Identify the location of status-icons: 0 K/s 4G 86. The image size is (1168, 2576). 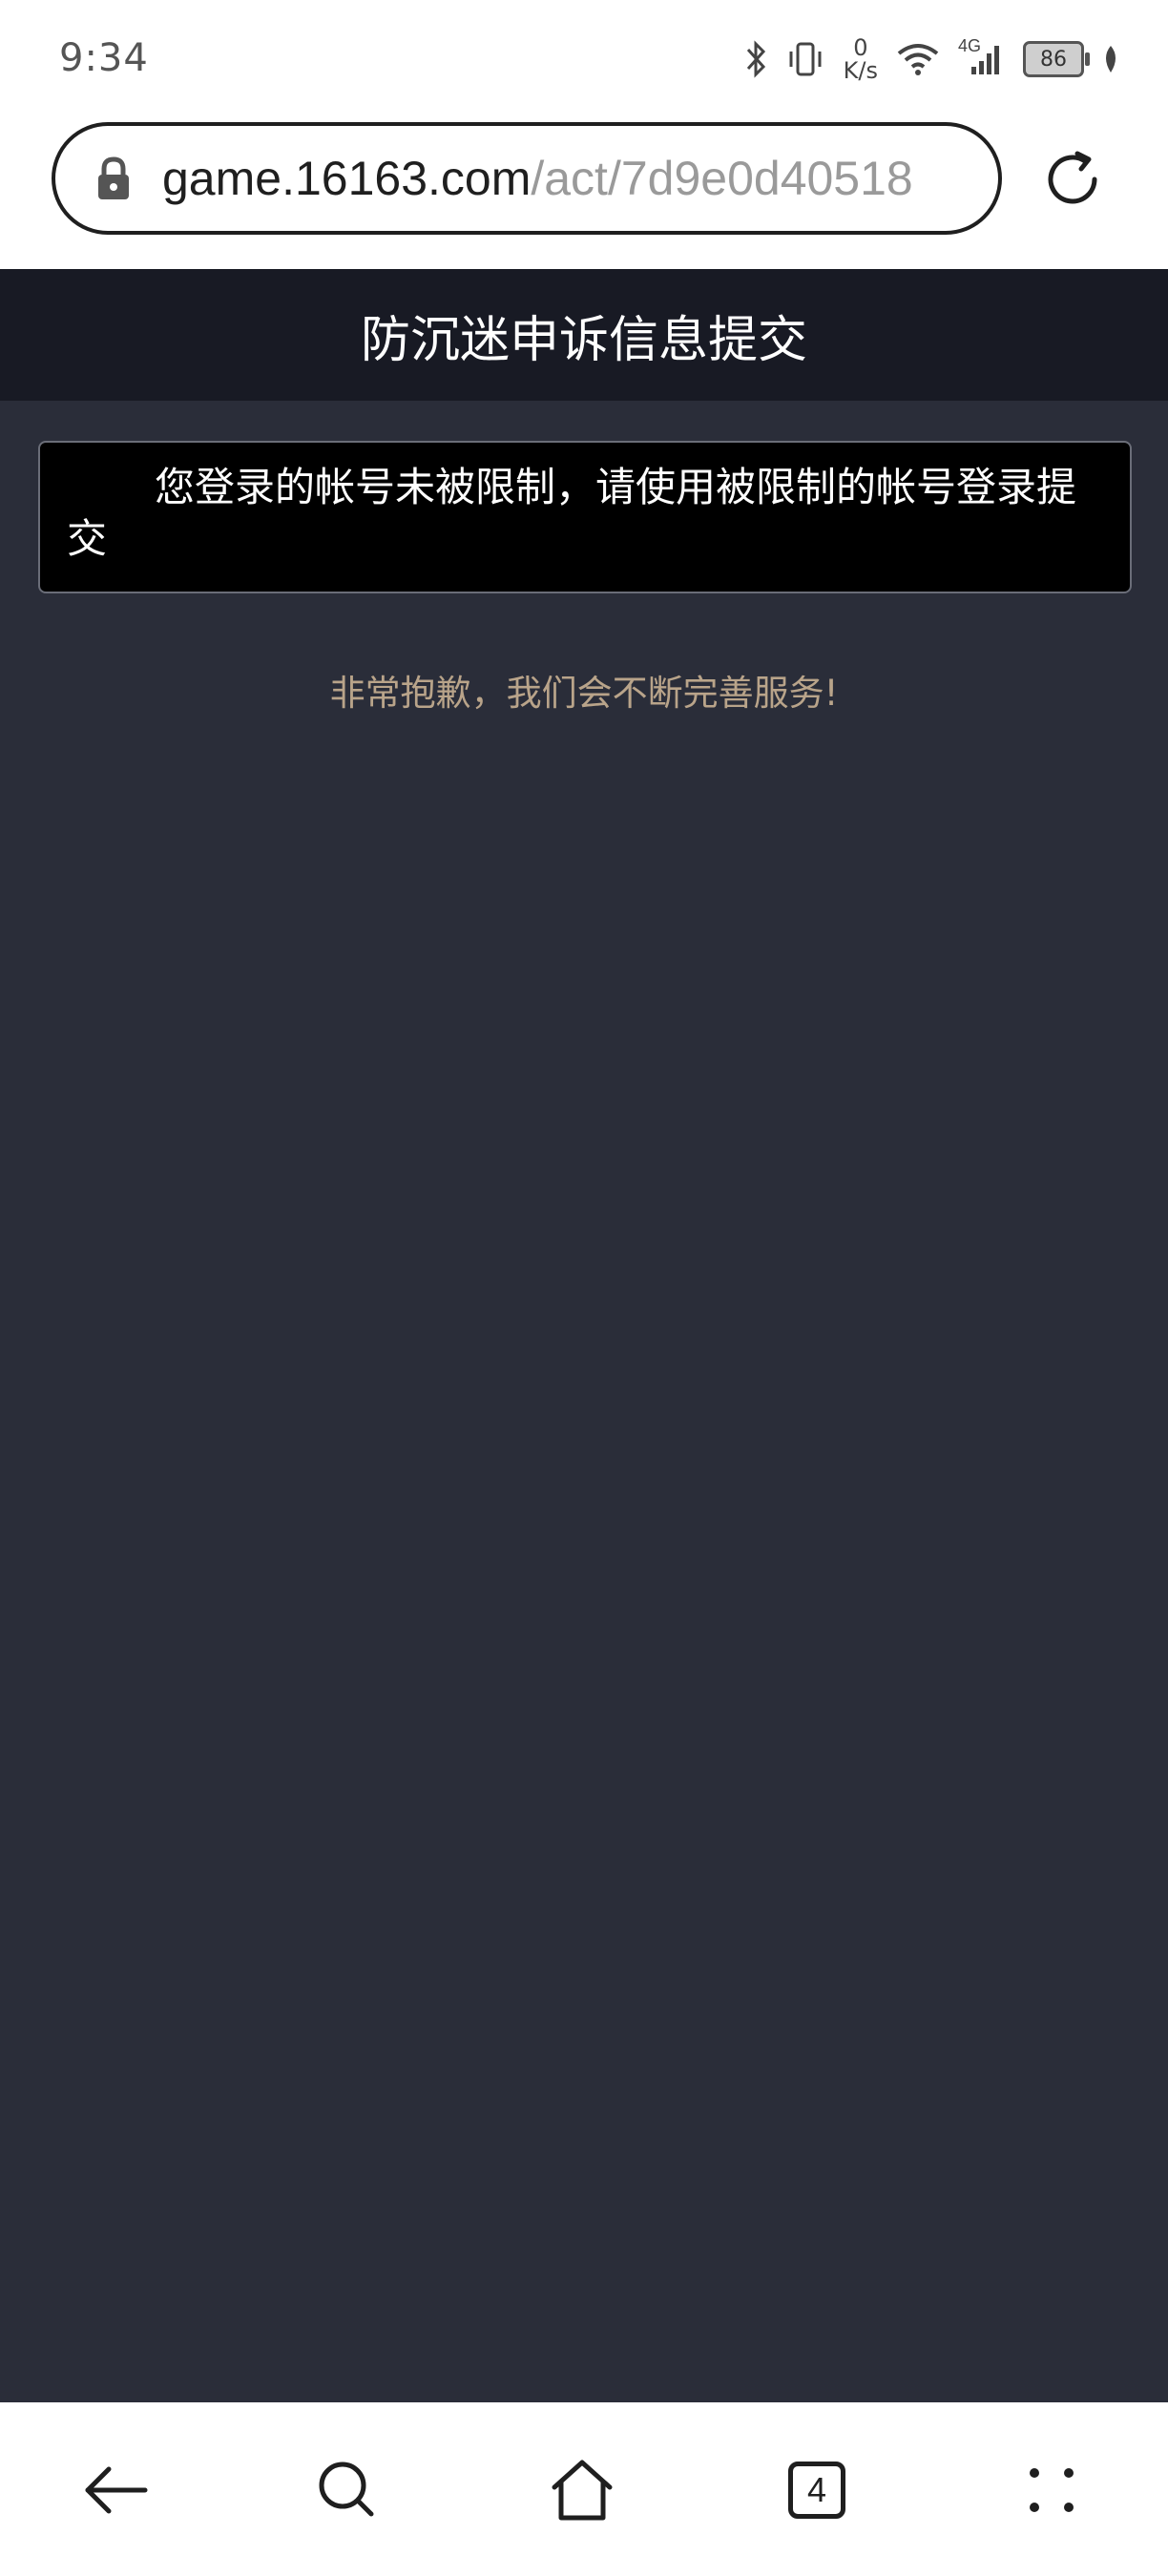
(932, 59).